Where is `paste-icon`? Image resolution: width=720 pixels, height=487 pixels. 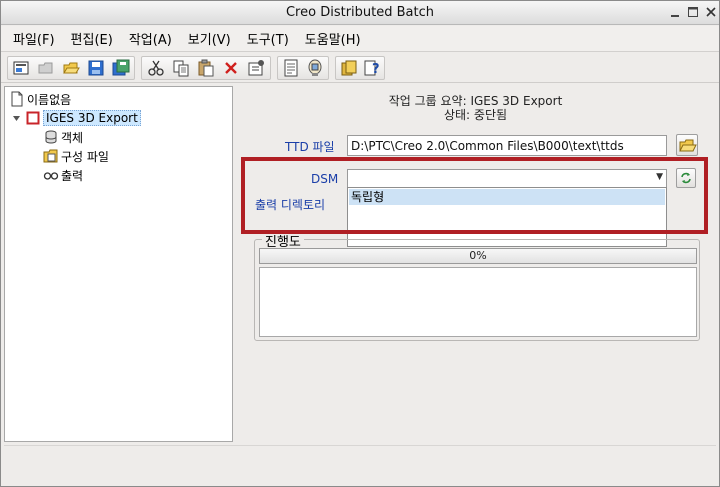
paste-icon is located at coordinates (206, 68).